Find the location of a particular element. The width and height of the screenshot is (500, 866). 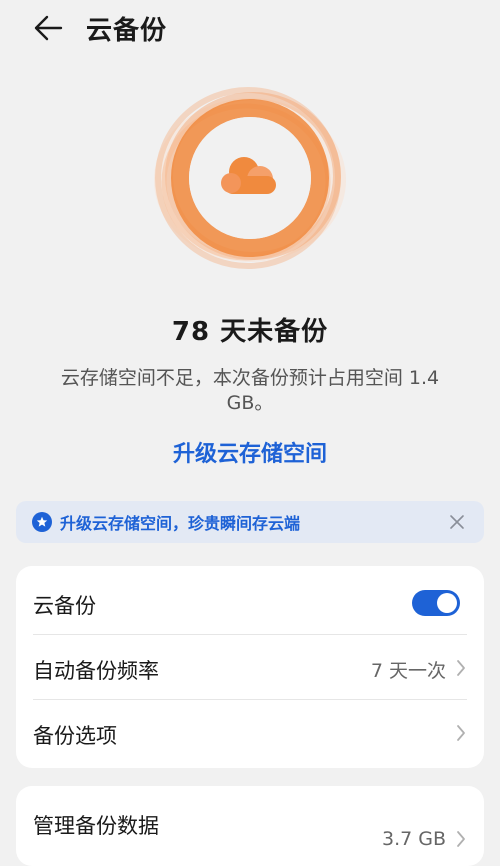

star-badge-icon is located at coordinates (42, 522).